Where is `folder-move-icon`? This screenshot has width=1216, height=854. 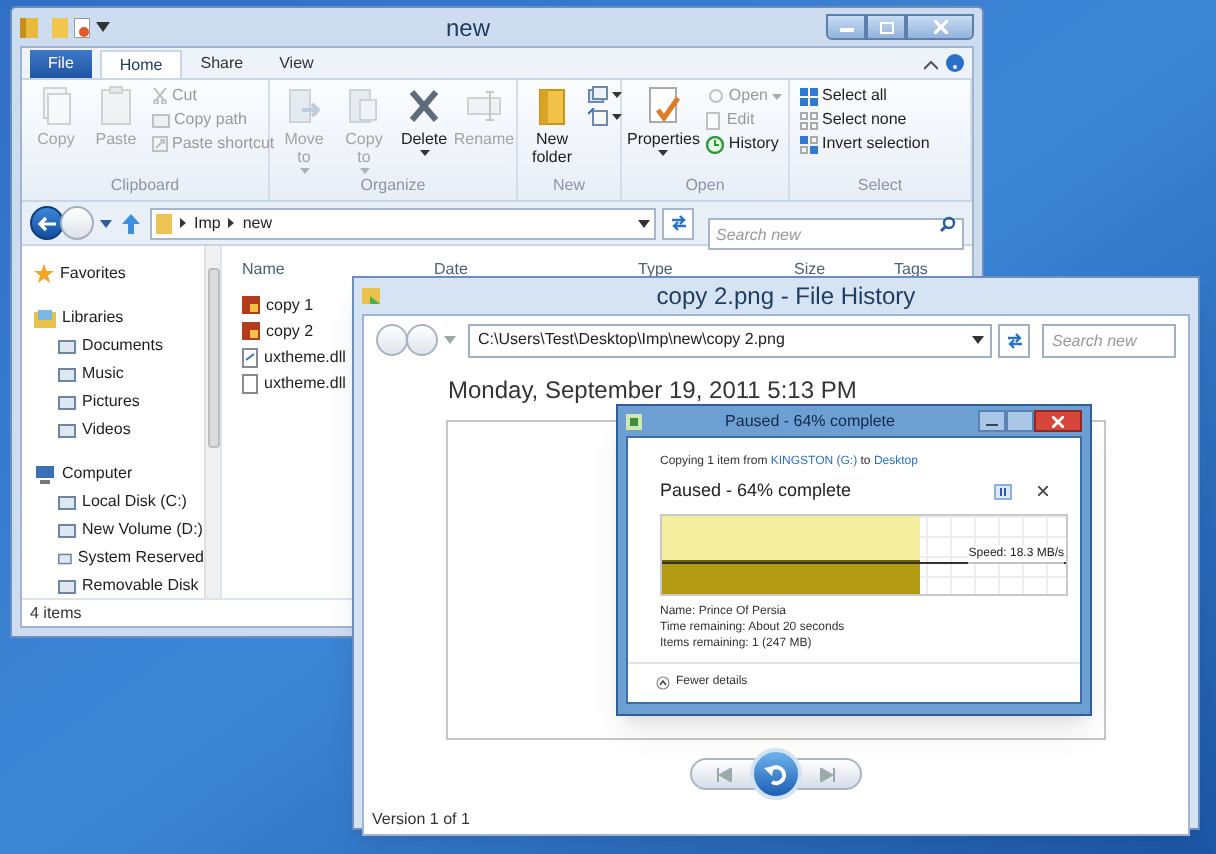
folder-move-icon is located at coordinates (304, 106).